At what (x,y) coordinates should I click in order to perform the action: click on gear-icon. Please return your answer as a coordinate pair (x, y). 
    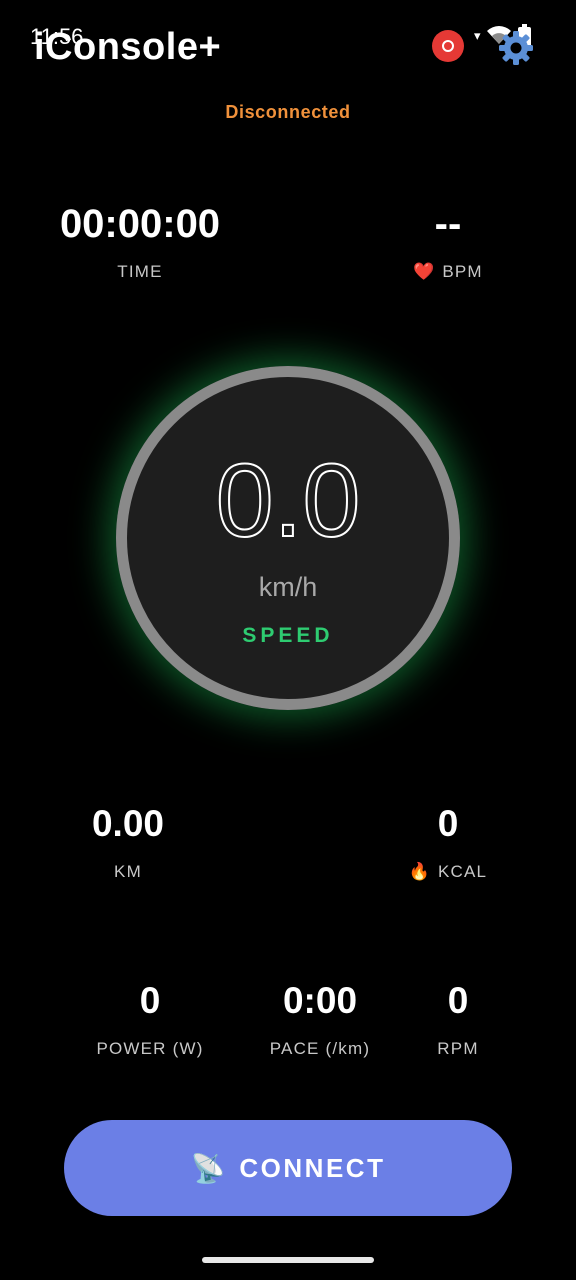
    Looking at the image, I should click on (516, 48).